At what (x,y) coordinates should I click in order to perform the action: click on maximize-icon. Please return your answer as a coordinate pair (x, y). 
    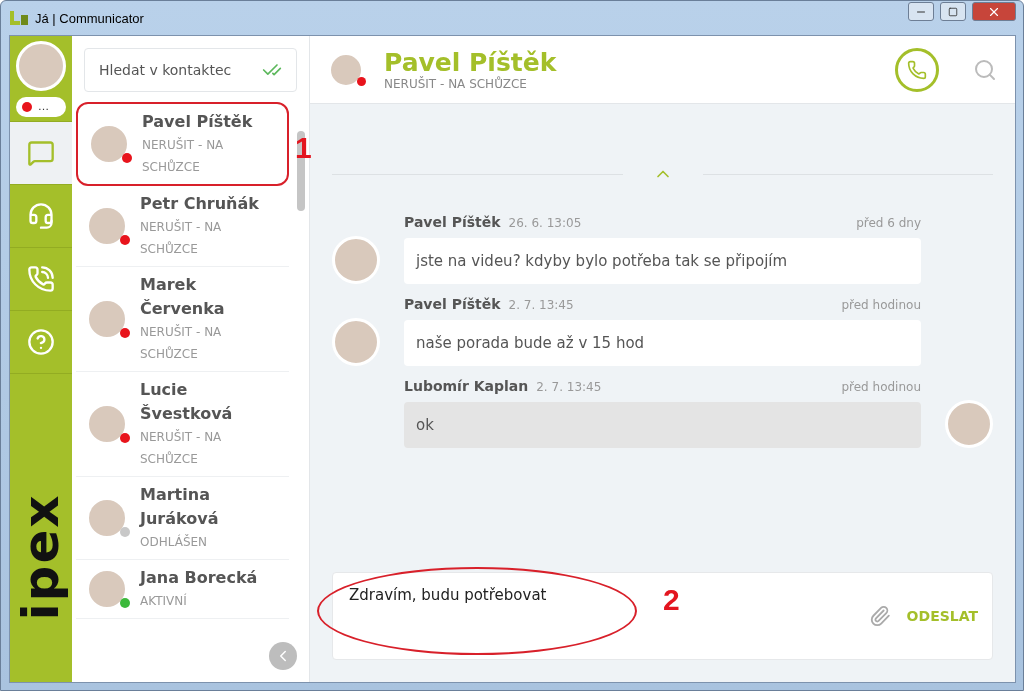
    Looking at the image, I should click on (953, 11).